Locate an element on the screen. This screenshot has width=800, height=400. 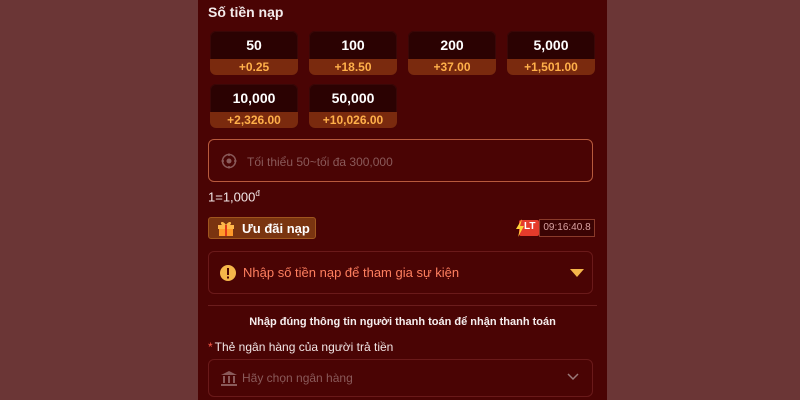
amount-input-box is located at coordinates (400, 160).